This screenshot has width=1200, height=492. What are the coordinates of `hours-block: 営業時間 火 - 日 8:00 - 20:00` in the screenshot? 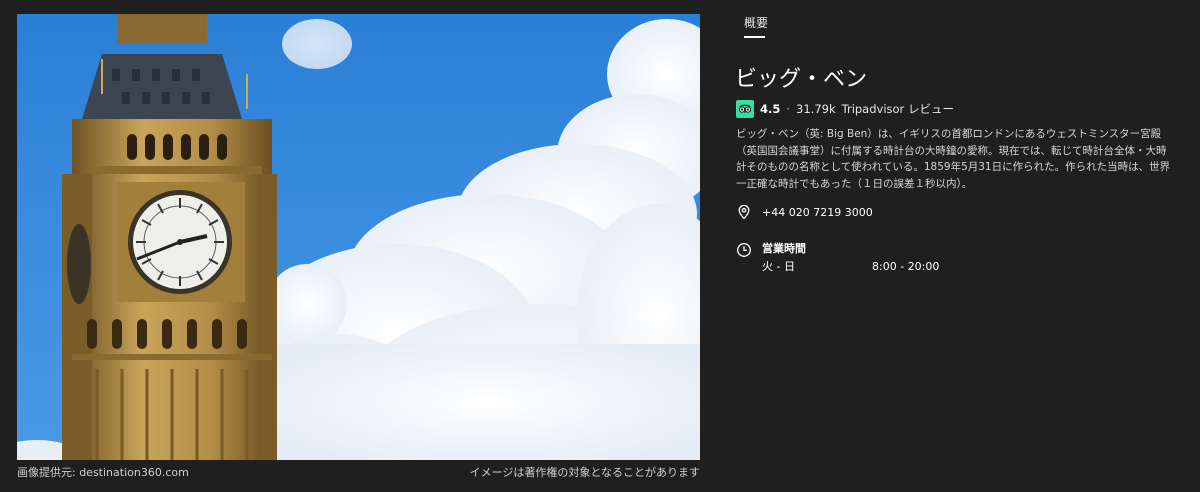 It's located at (850, 258).